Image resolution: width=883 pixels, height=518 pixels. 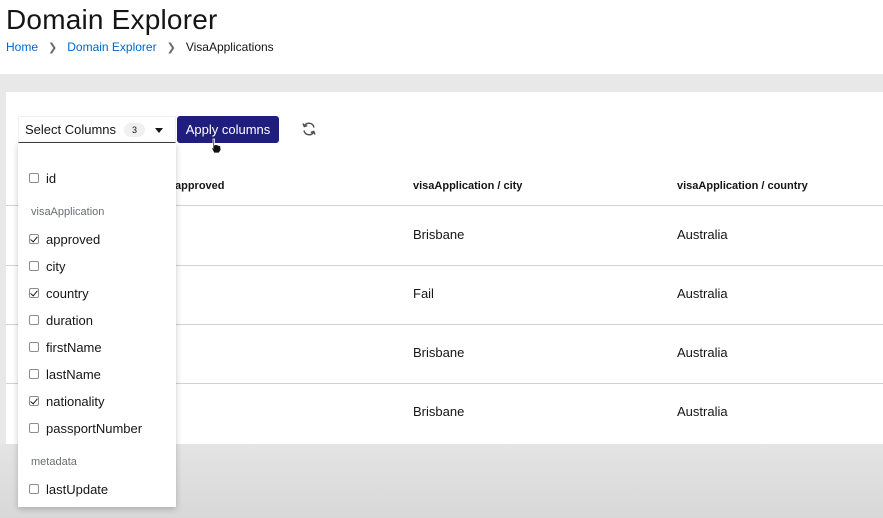 I want to click on column-option-duration: duration, so click(x=61, y=320).